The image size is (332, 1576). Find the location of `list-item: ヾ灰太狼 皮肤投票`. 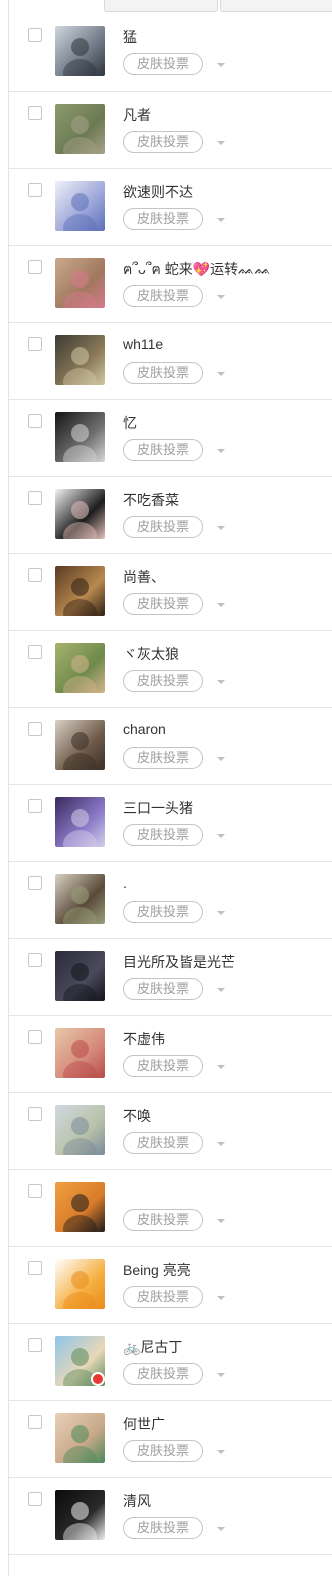

list-item: ヾ灰太狼 皮肤投票 is located at coordinates (170, 669).